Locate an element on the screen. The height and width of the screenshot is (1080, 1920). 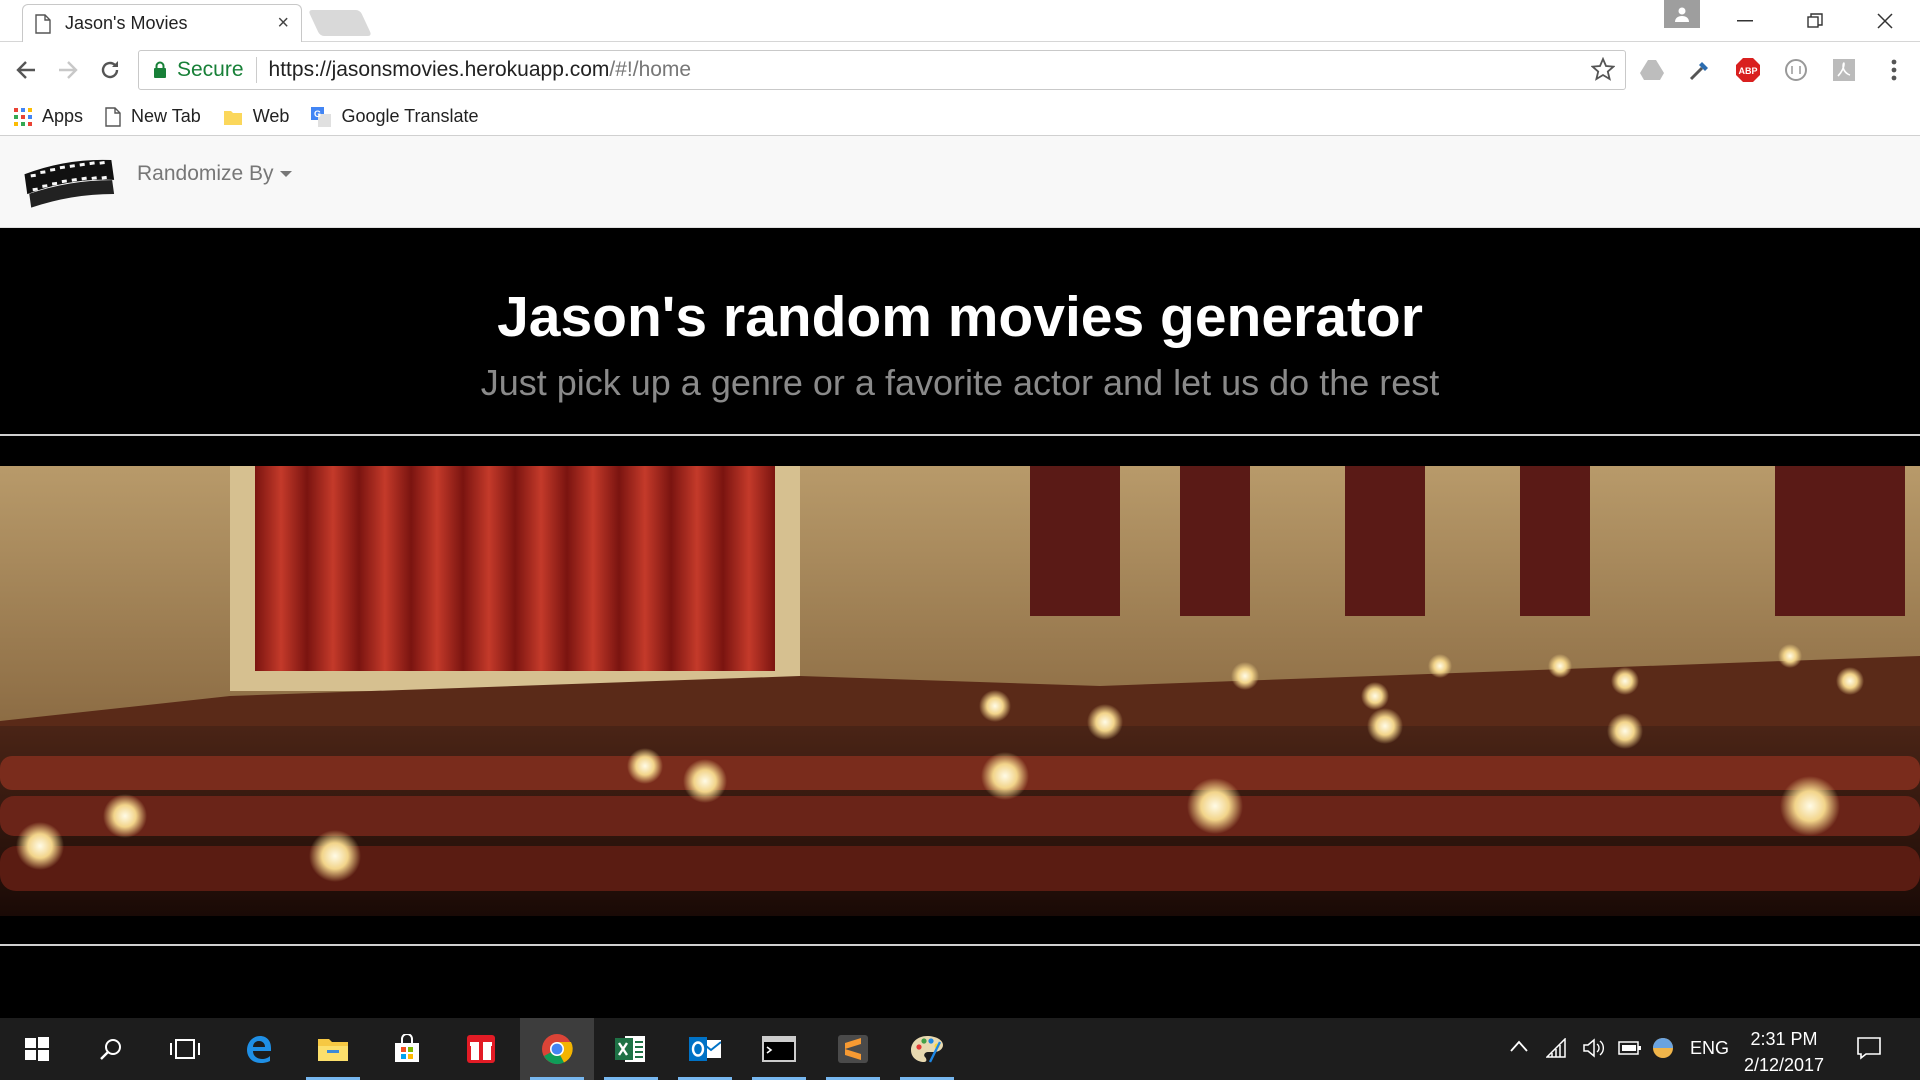
reload-button is located at coordinates (110, 70).